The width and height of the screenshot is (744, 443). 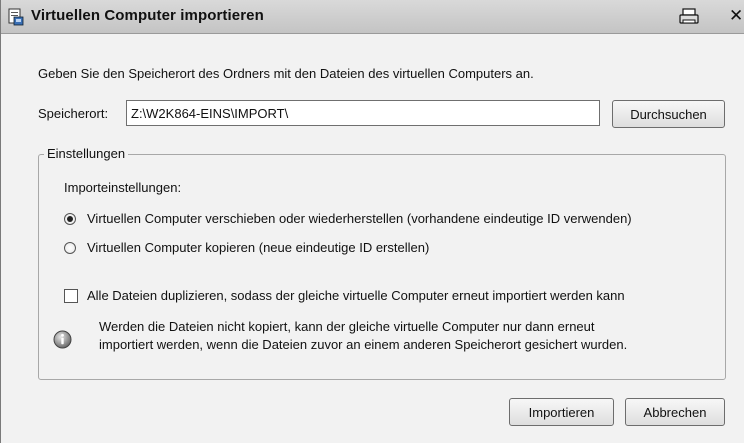 I want to click on printer-icon, so click(x=689, y=16).